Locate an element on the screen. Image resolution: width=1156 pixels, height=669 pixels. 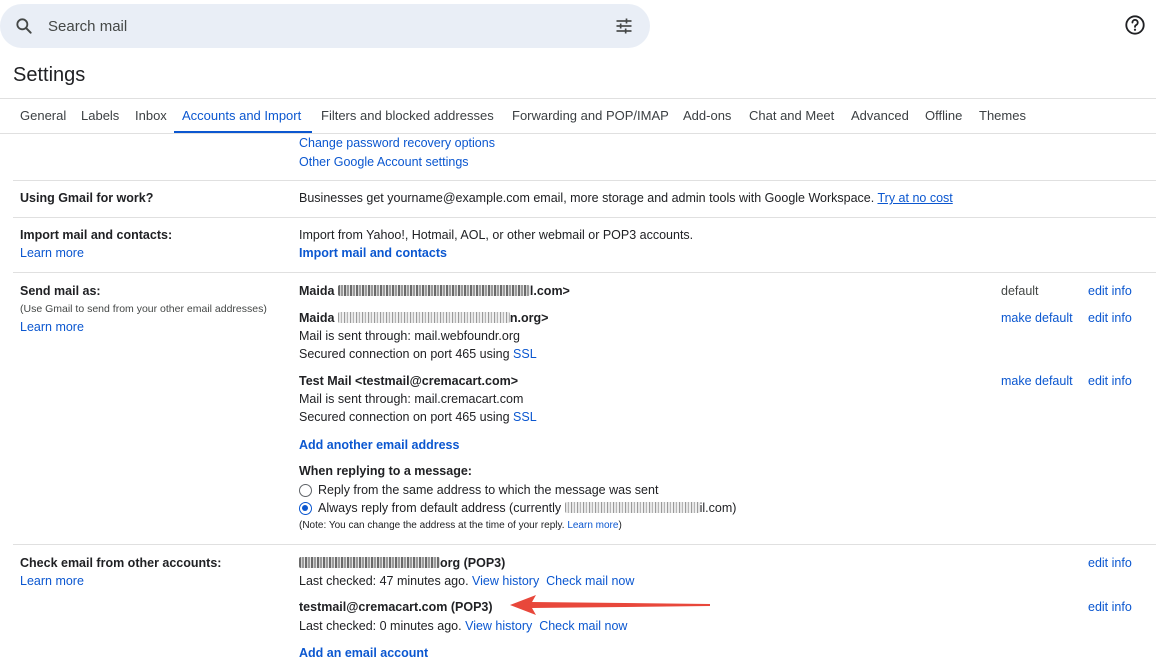
pop3-account-1: org (POP3) is located at coordinates (402, 563).